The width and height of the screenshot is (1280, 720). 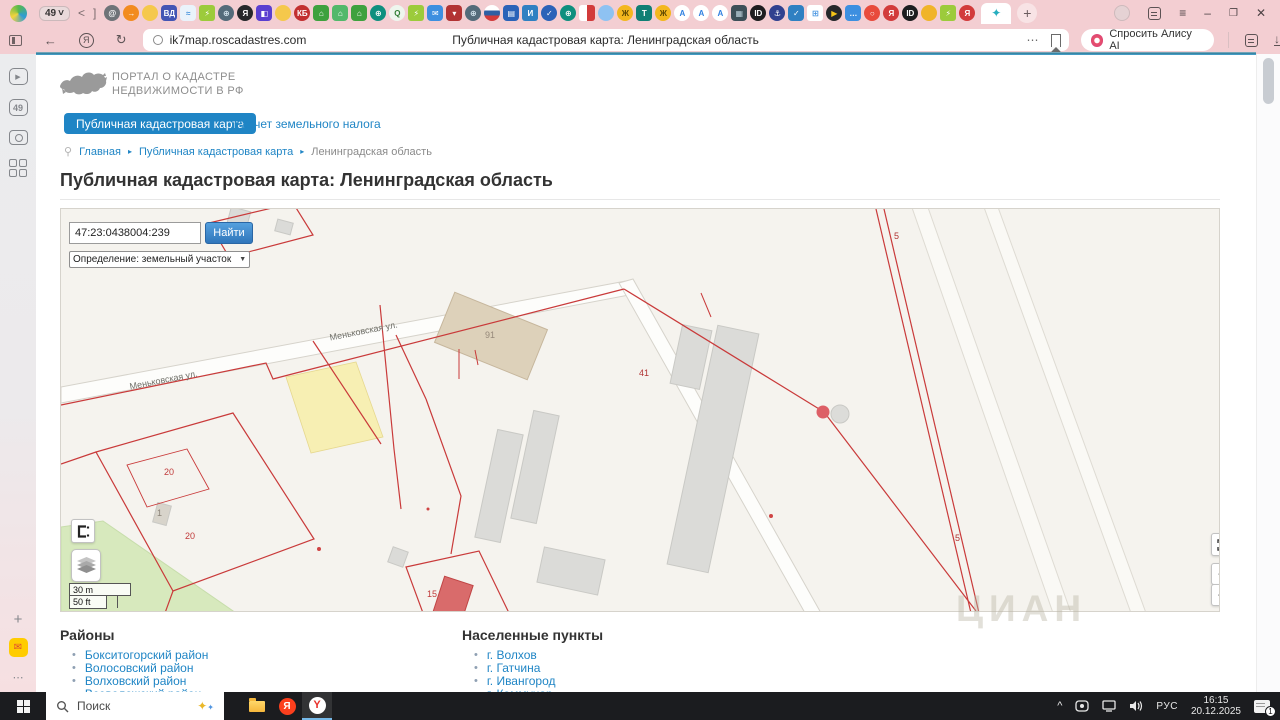 What do you see at coordinates (18, 168) in the screenshot?
I see `services-grid-icon` at bounding box center [18, 168].